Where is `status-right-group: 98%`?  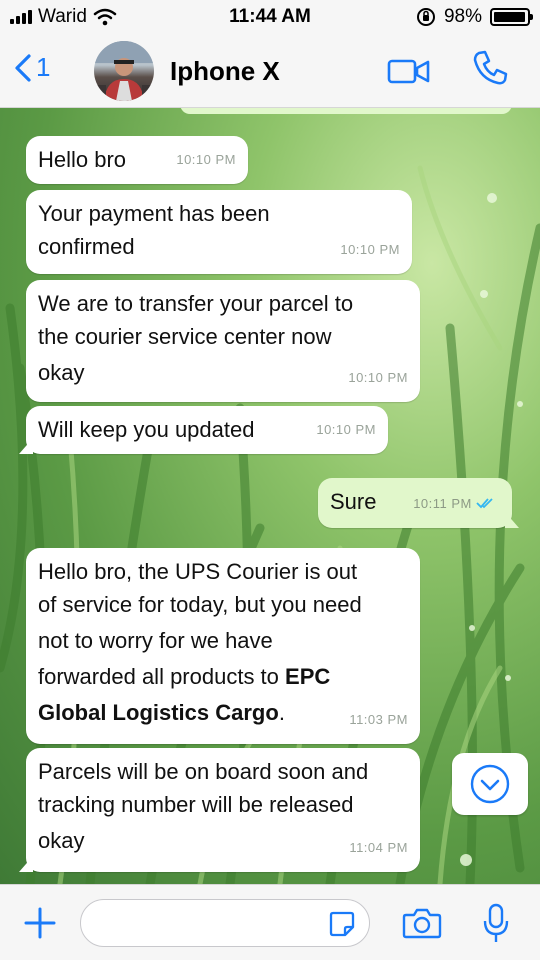 status-right-group: 98% is located at coordinates (474, 17).